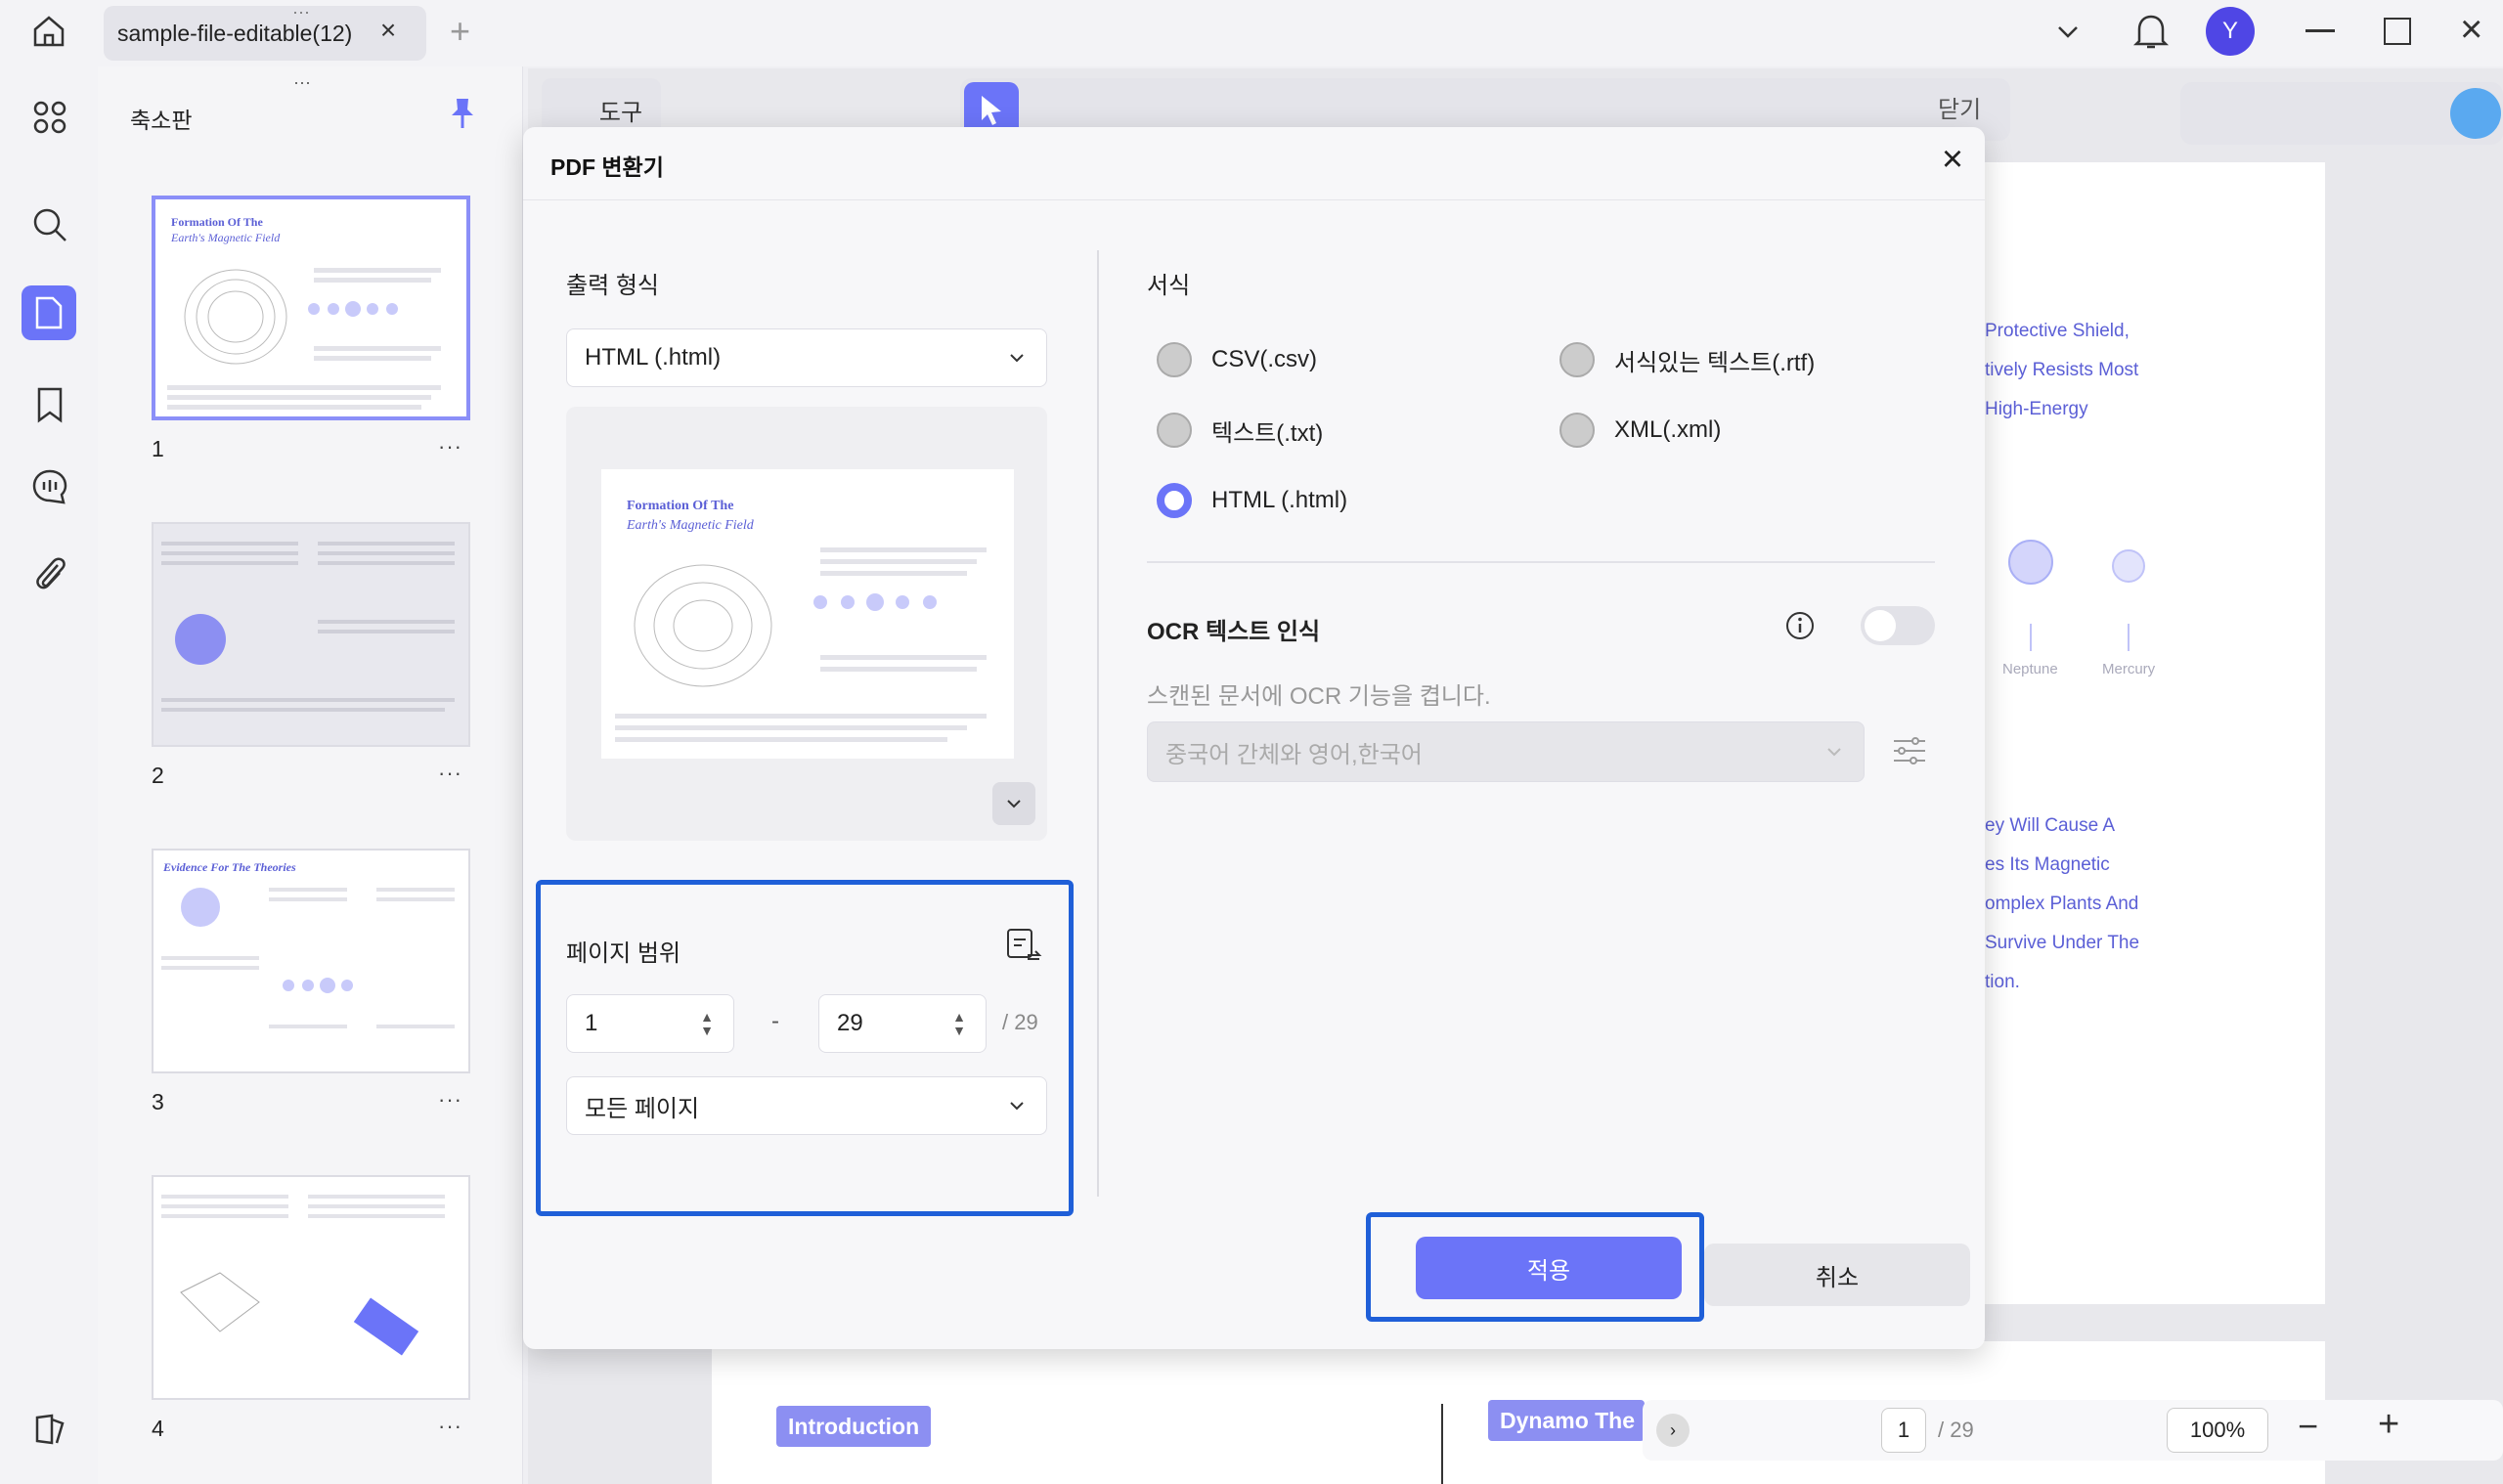 The height and width of the screenshot is (1484, 2503). What do you see at coordinates (49, 117) in the screenshot?
I see `apps-grid-icon` at bounding box center [49, 117].